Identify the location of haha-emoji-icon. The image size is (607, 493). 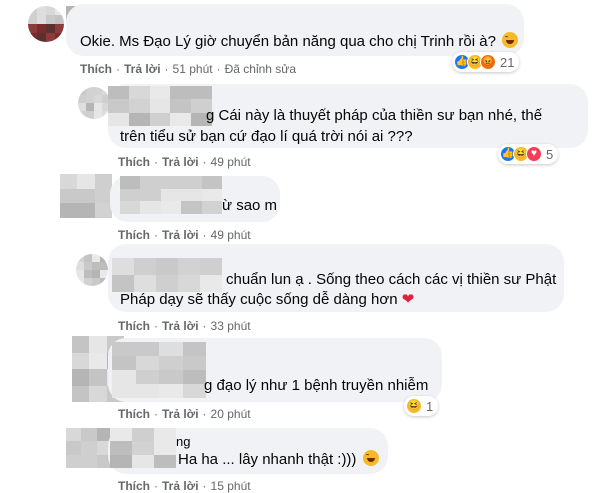
(510, 40).